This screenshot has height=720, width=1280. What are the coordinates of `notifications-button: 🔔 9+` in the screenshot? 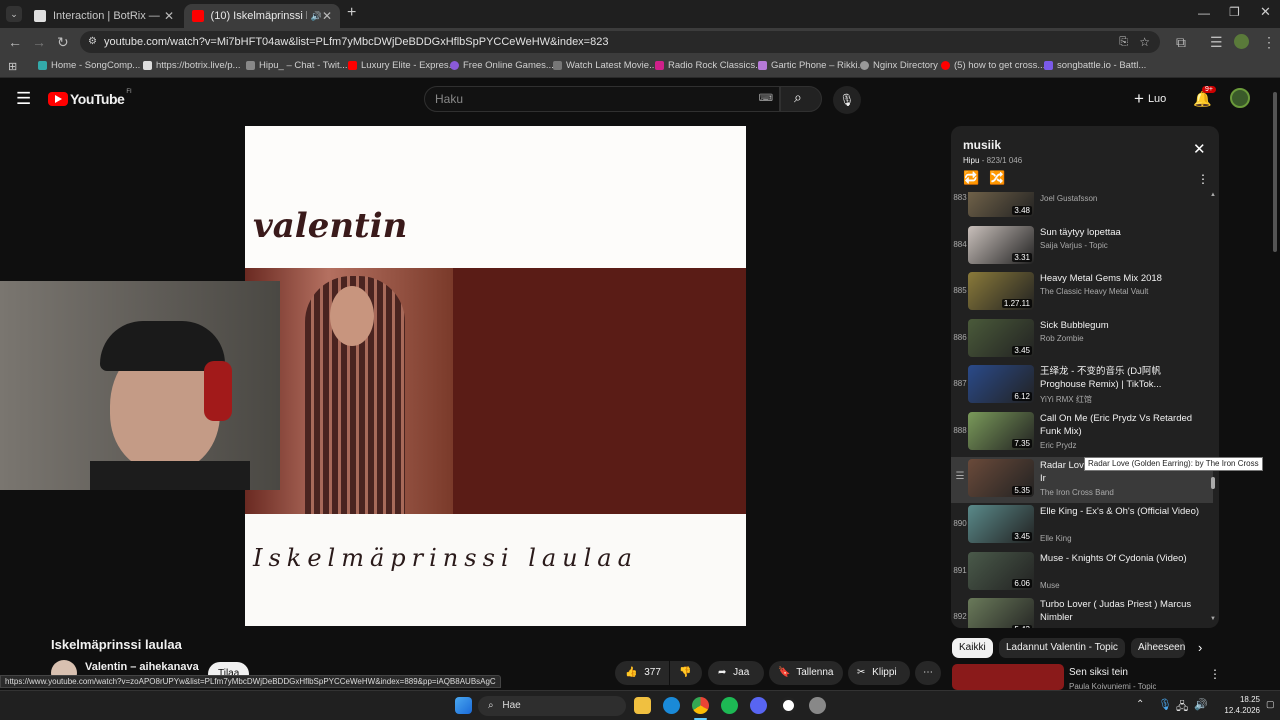 It's located at (1204, 97).